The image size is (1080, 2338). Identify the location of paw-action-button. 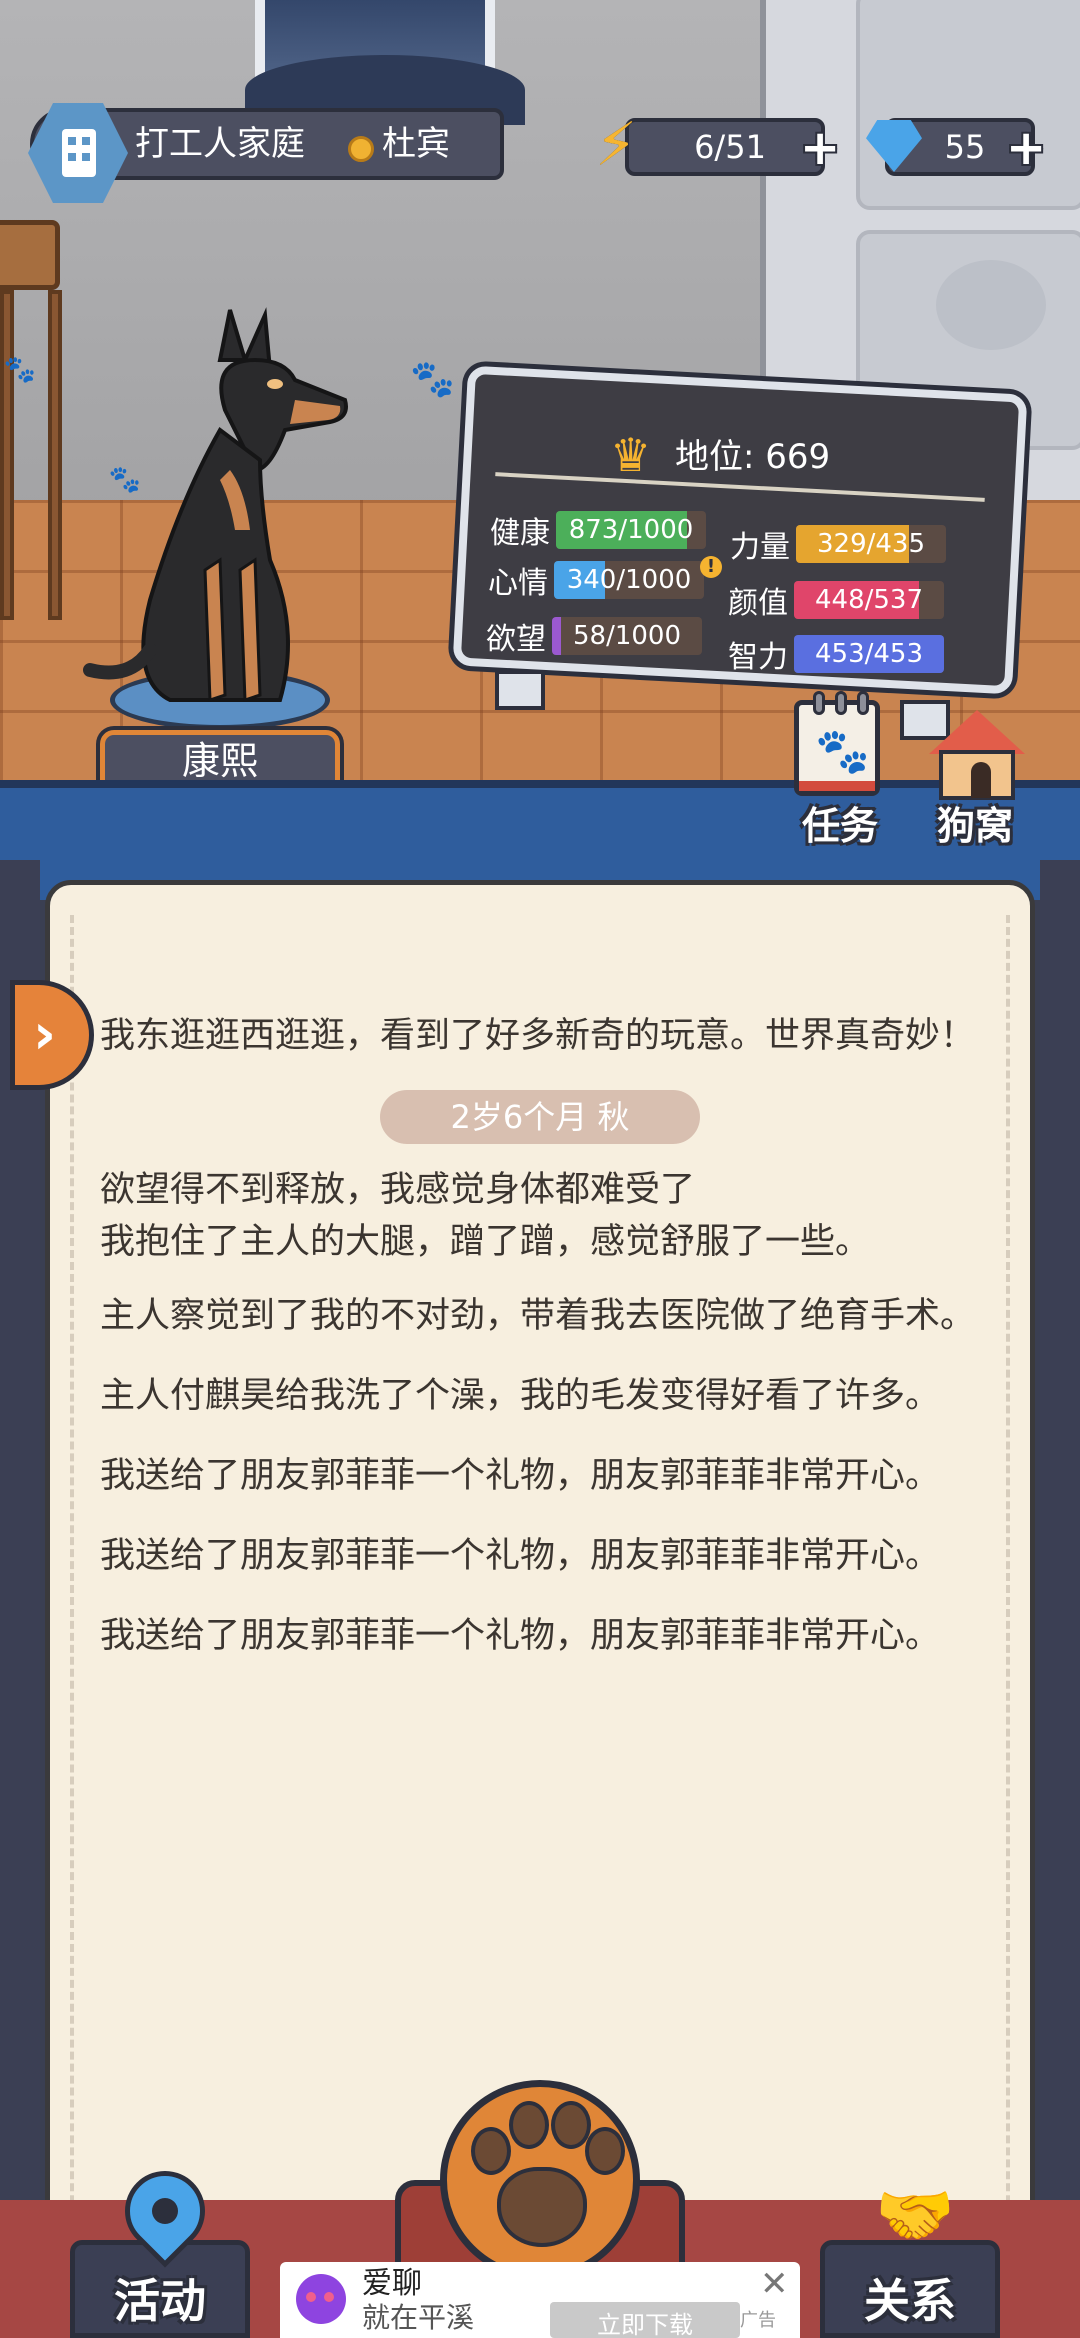
(540, 2180).